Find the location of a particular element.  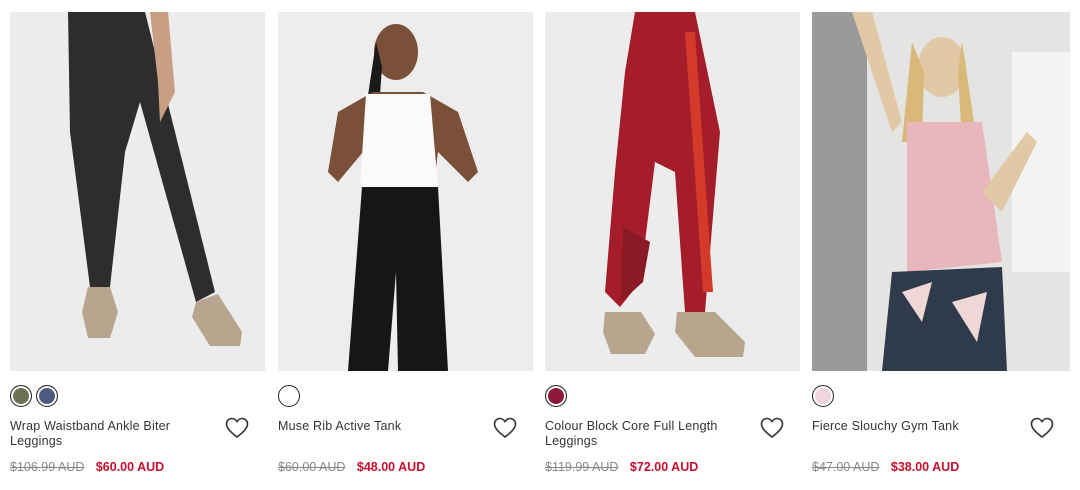

product-prices: $119.99 AUD $72.00 AUD is located at coordinates (621, 467).